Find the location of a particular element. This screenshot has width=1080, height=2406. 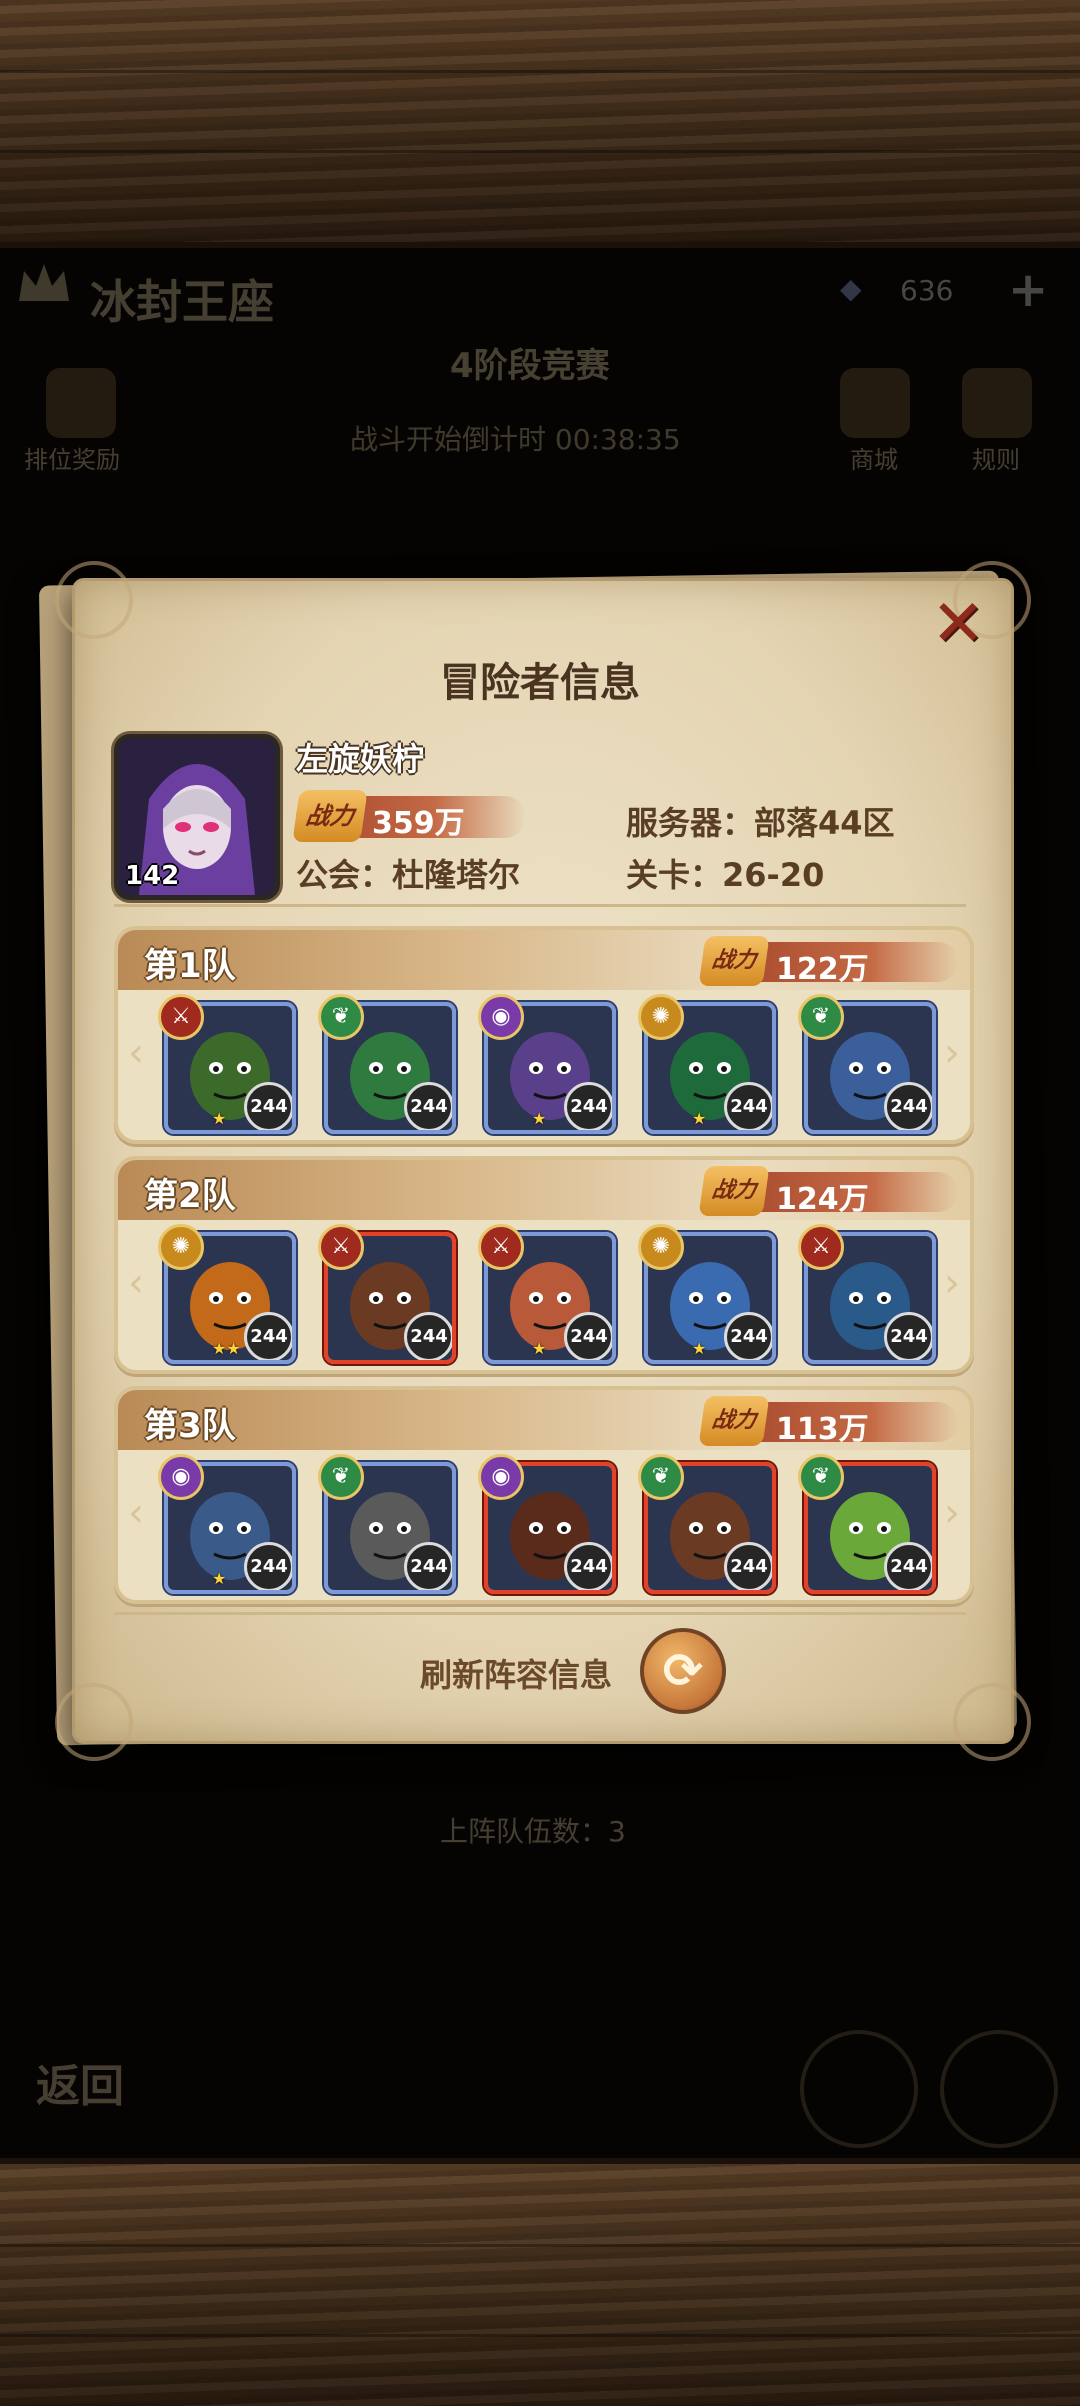

team-power: 122万 is located at coordinates (822, 969).